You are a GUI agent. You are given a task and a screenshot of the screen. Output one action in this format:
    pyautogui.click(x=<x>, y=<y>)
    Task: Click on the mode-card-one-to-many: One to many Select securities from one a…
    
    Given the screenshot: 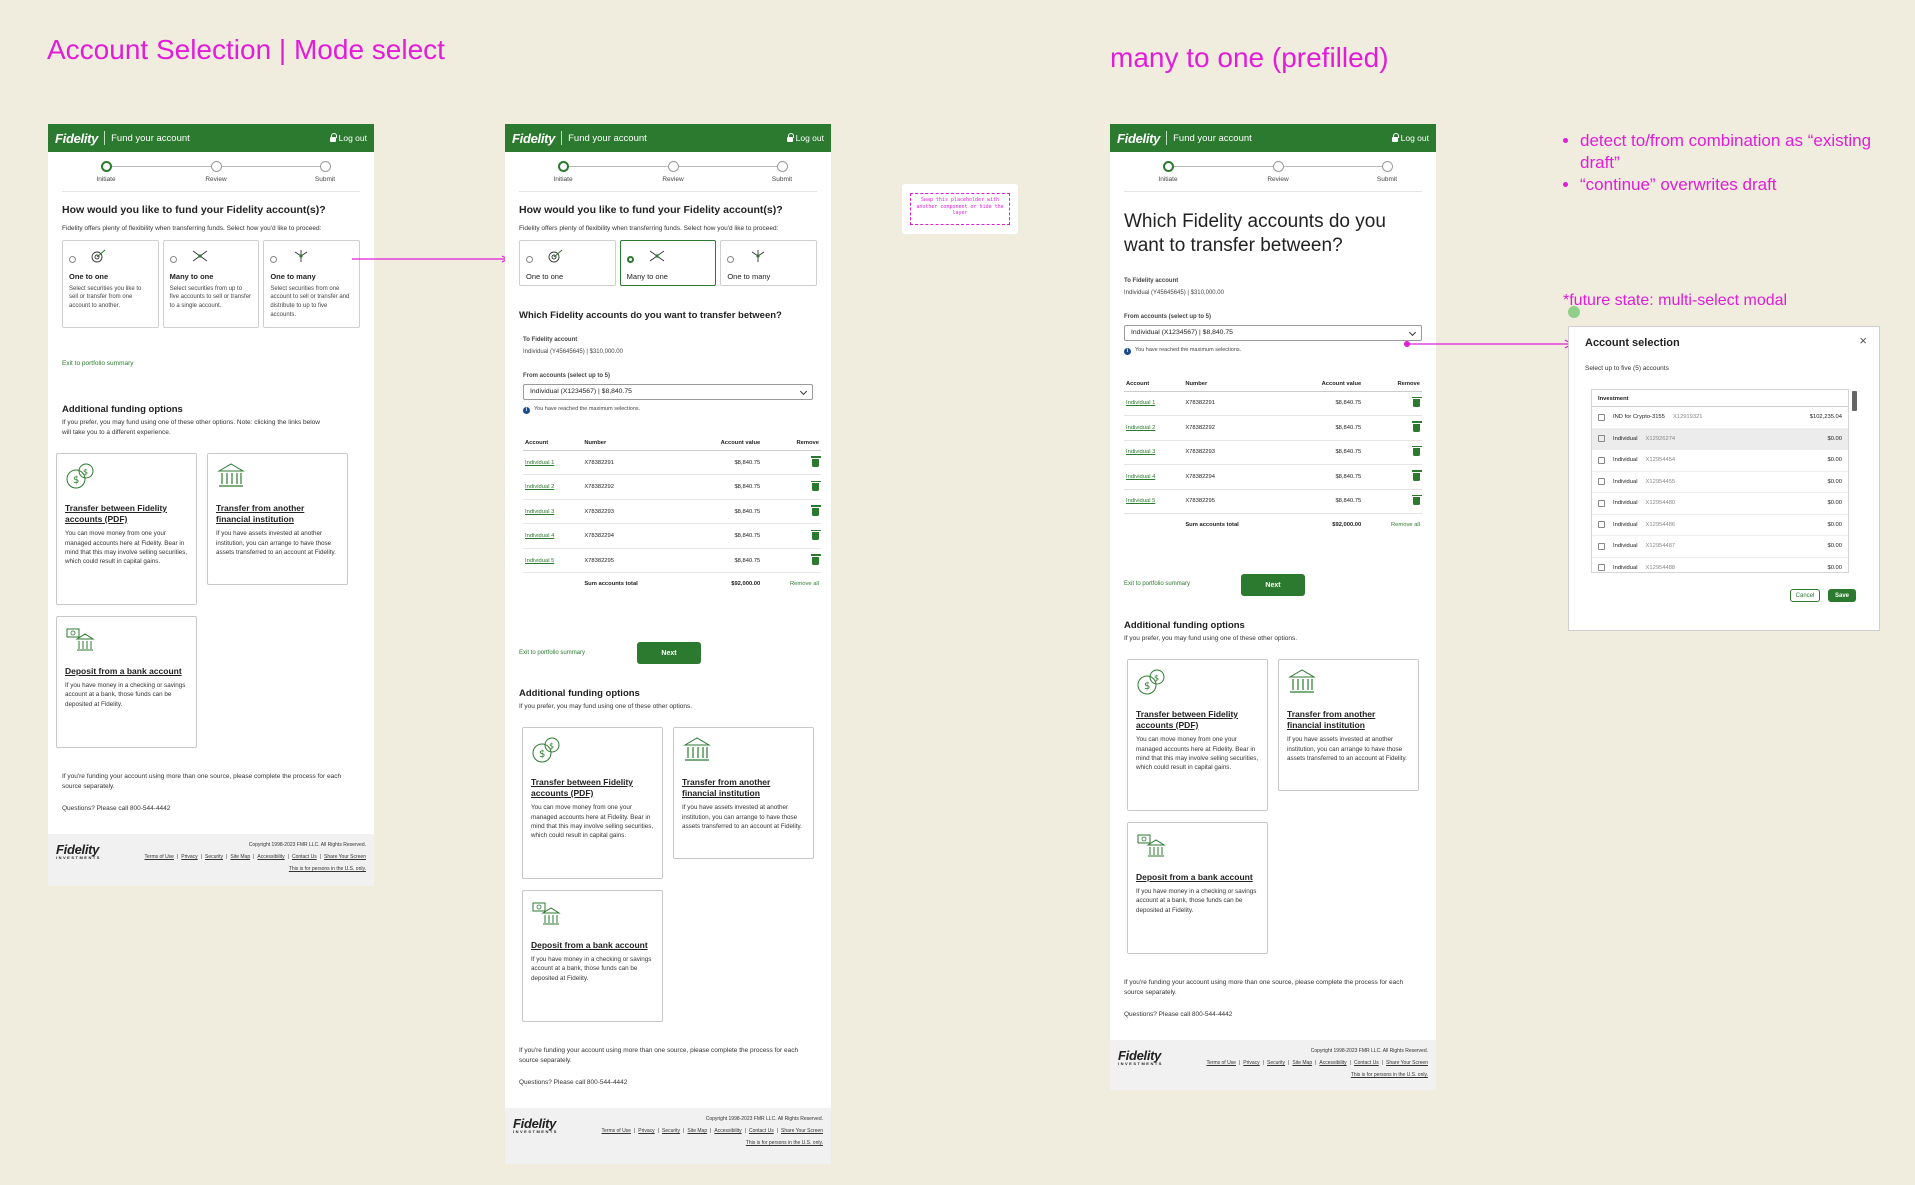 What is the action you would take?
    pyautogui.click(x=312, y=283)
    